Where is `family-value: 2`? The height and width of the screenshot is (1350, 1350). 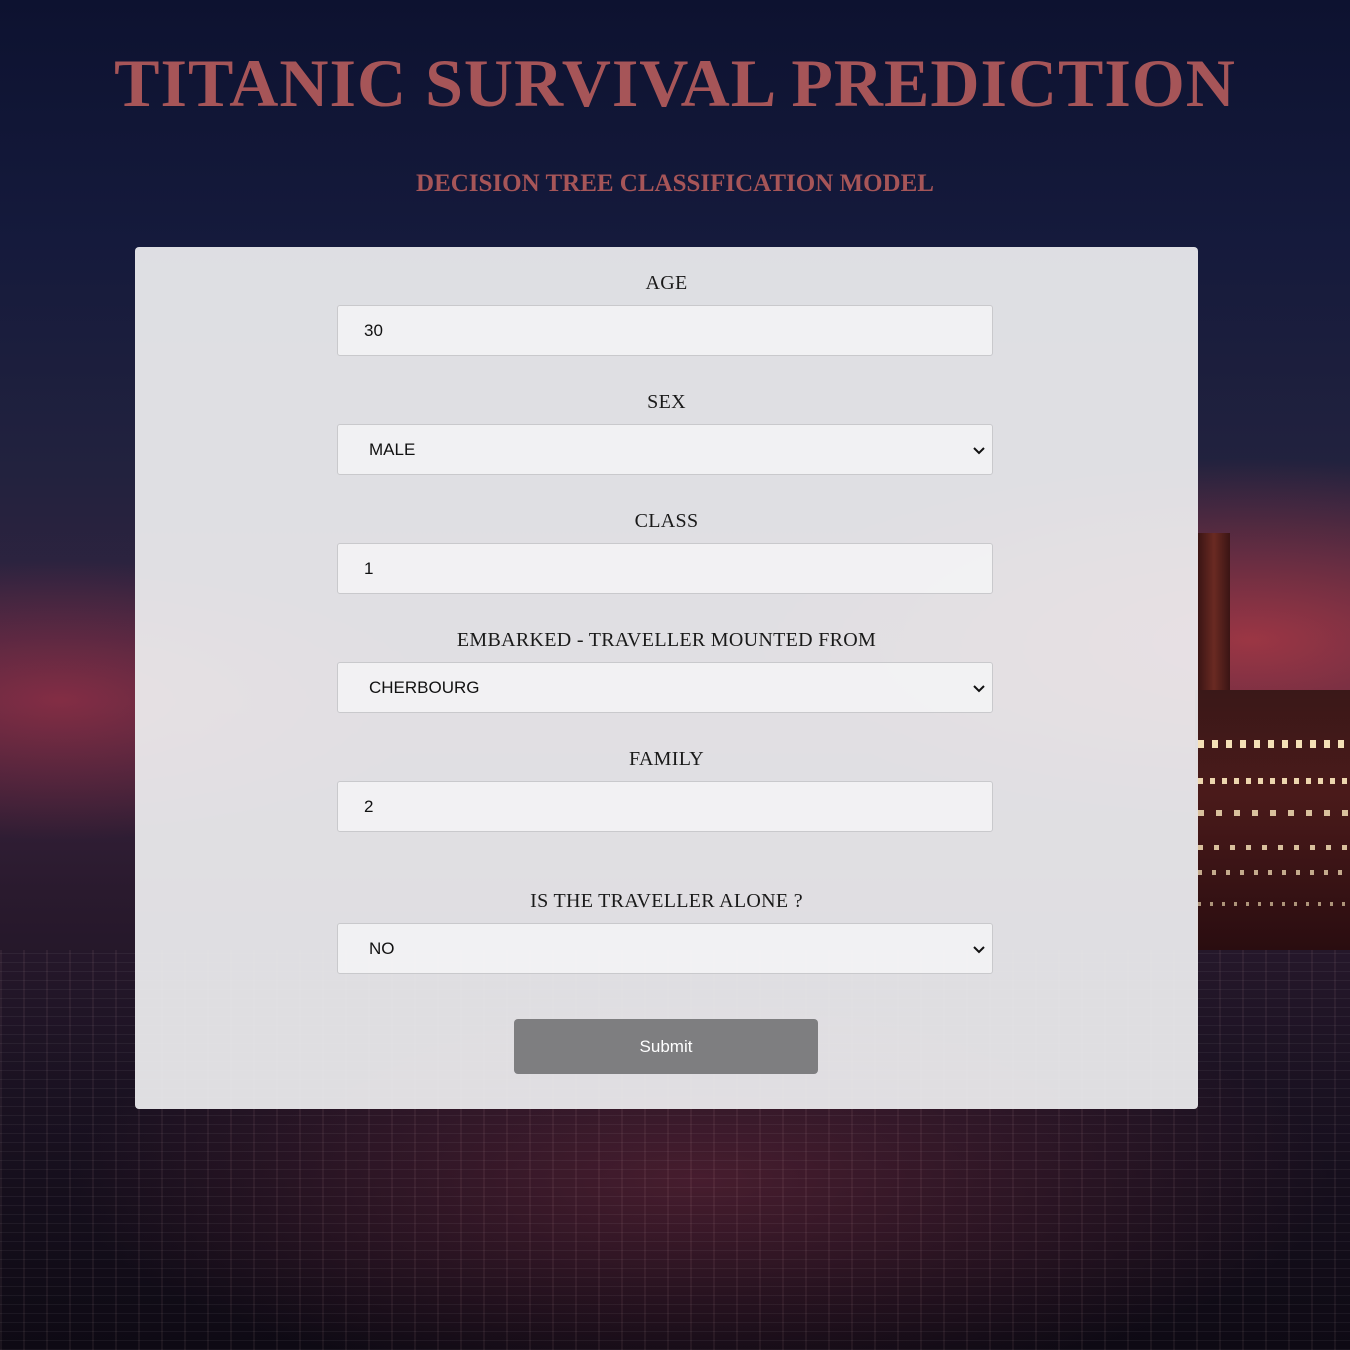
family-value: 2 is located at coordinates (369, 806).